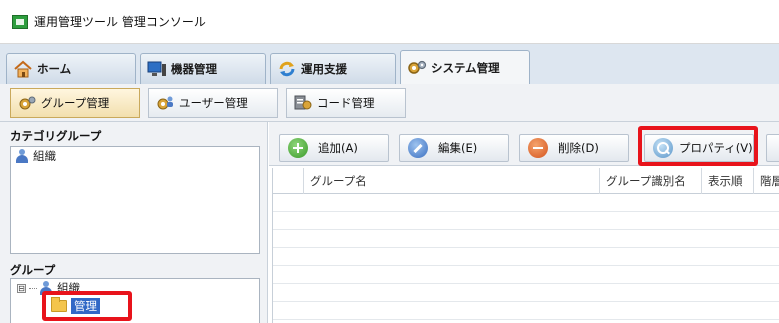  I want to click on user-management-label: ユーザー管理, so click(213, 103).